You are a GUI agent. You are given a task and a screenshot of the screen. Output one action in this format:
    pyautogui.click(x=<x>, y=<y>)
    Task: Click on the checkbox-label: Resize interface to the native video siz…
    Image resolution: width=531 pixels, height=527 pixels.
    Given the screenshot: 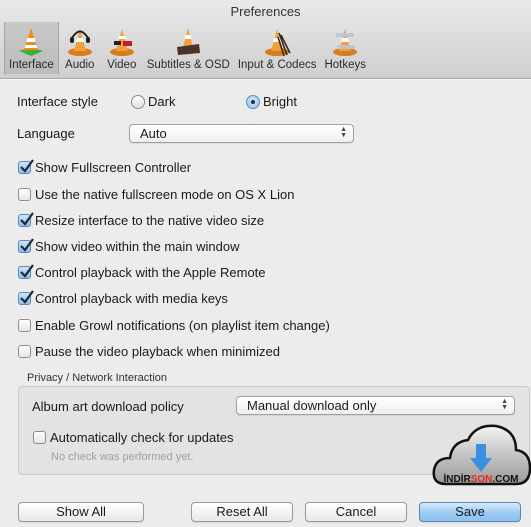 What is the action you would take?
    pyautogui.click(x=150, y=220)
    